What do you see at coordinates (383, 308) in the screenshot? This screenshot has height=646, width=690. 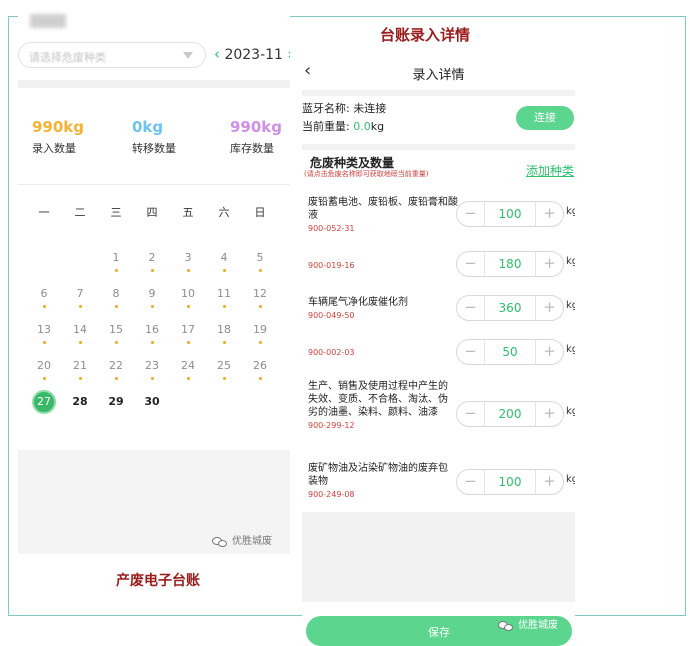 I see `waste-item: 车辆尾气净化废催化剂 900-049-50` at bounding box center [383, 308].